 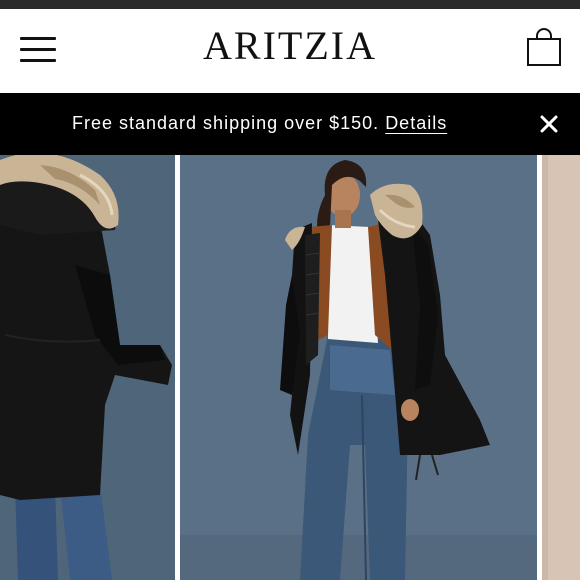 I want to click on next-product-image, so click(x=561, y=367).